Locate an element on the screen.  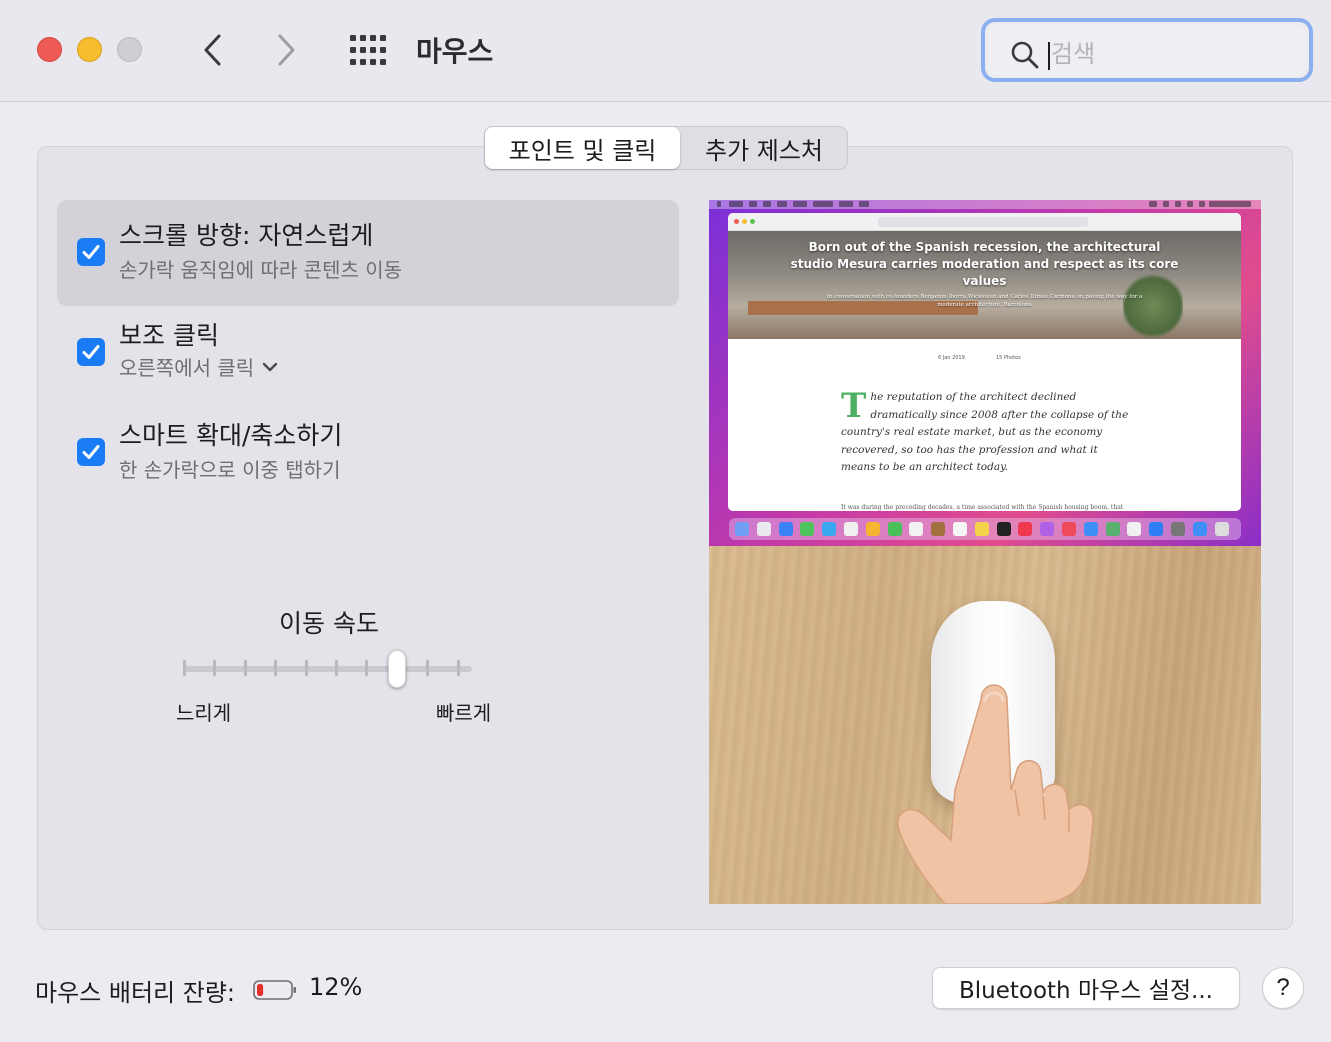
chevron-right-icon is located at coordinates (286, 50).